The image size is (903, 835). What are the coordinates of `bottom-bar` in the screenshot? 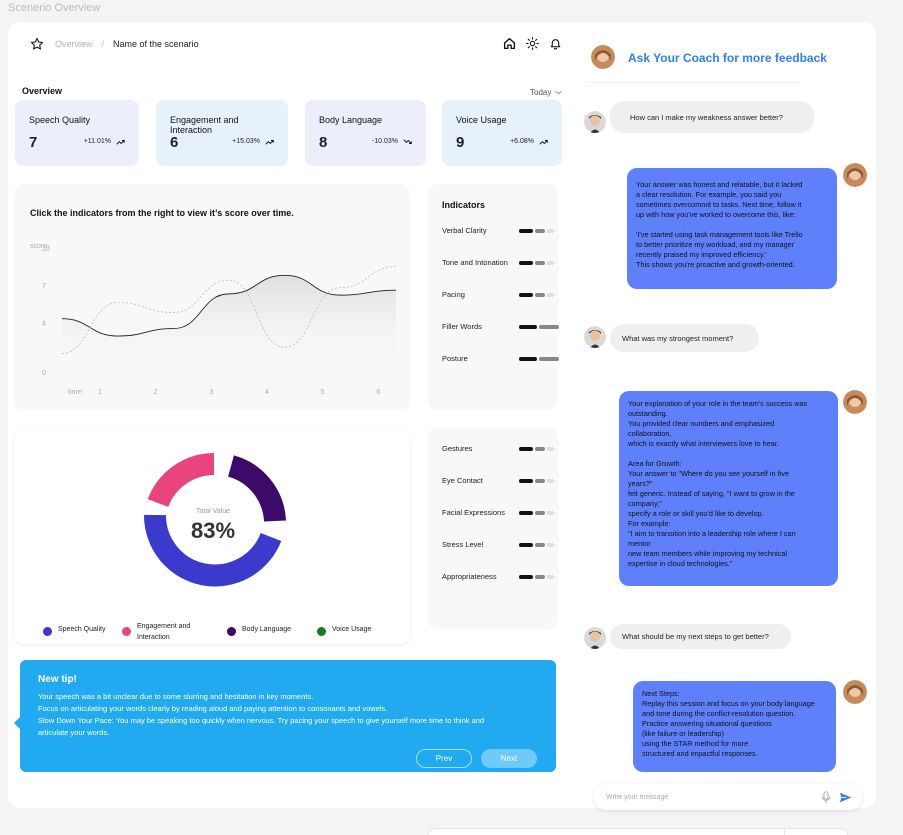 It's located at (638, 831).